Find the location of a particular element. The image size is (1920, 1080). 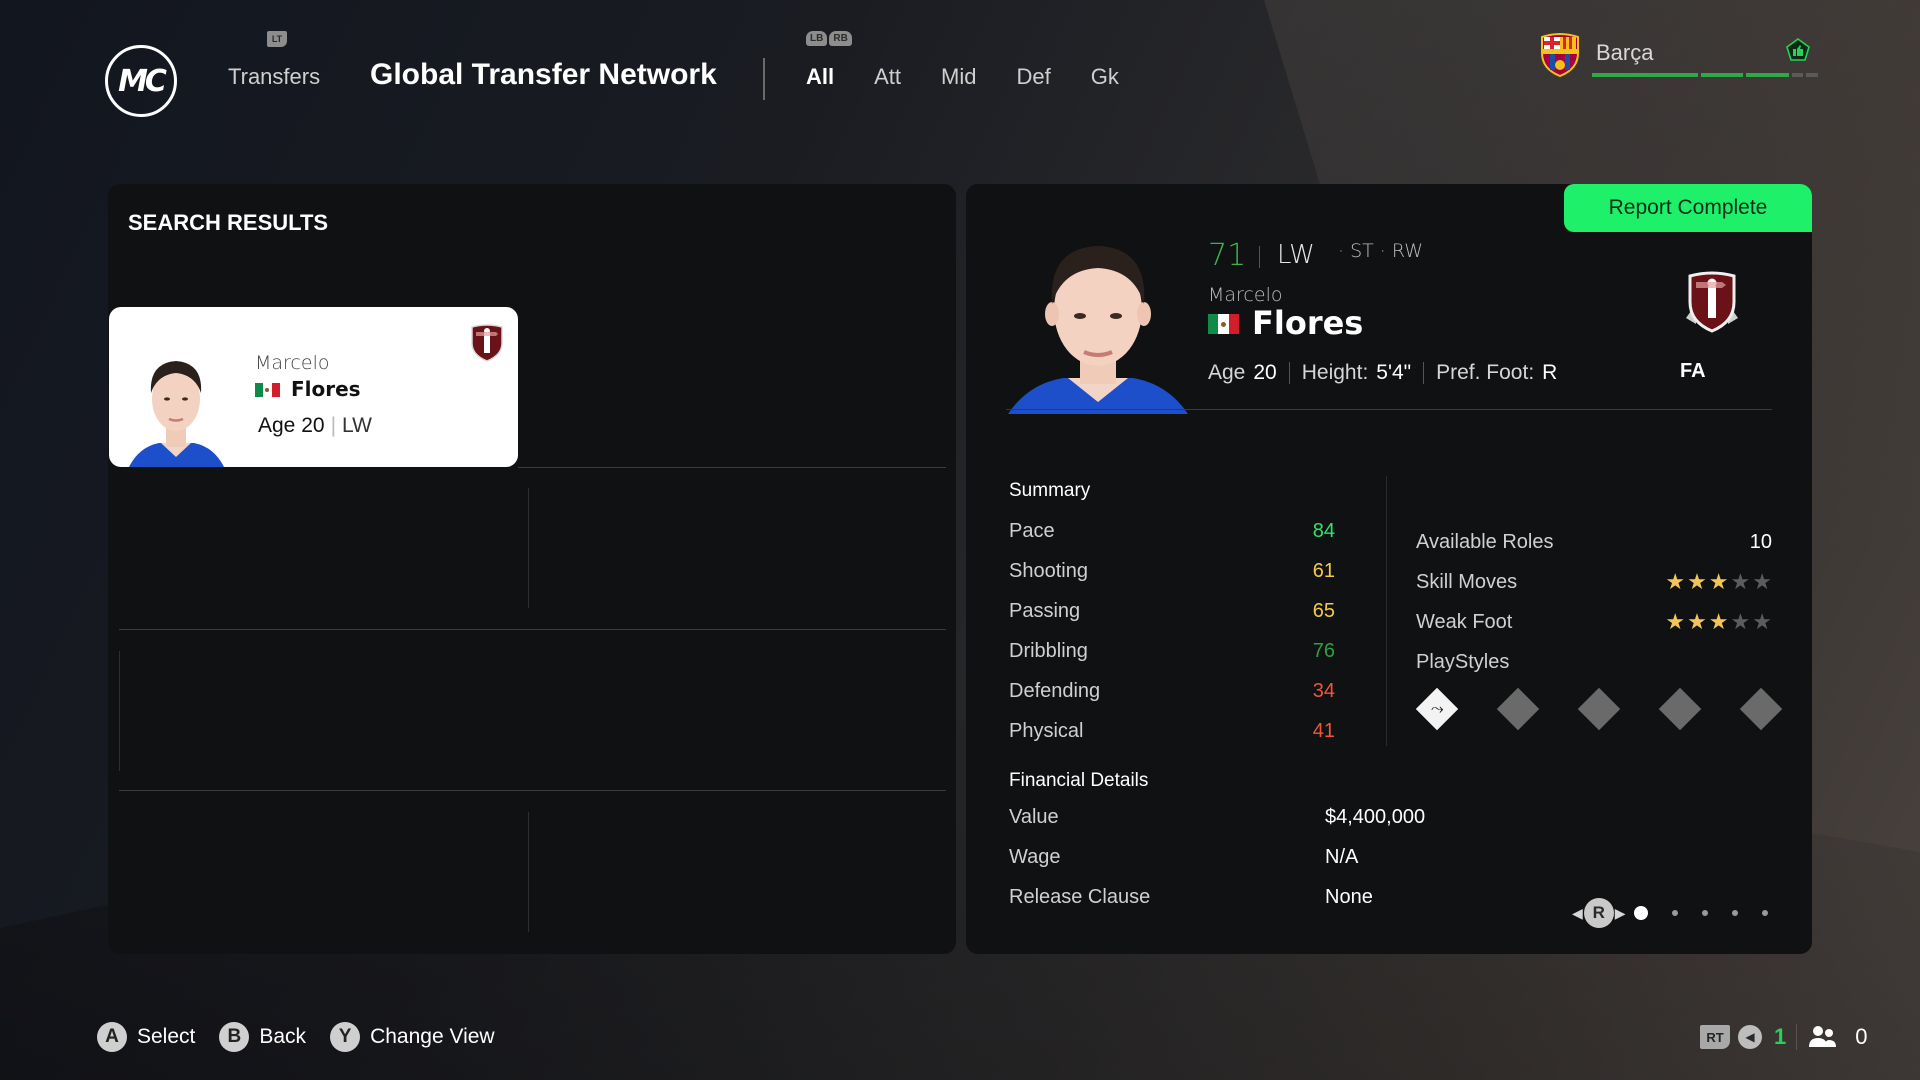

back-hint: B Back is located at coordinates (262, 1037).